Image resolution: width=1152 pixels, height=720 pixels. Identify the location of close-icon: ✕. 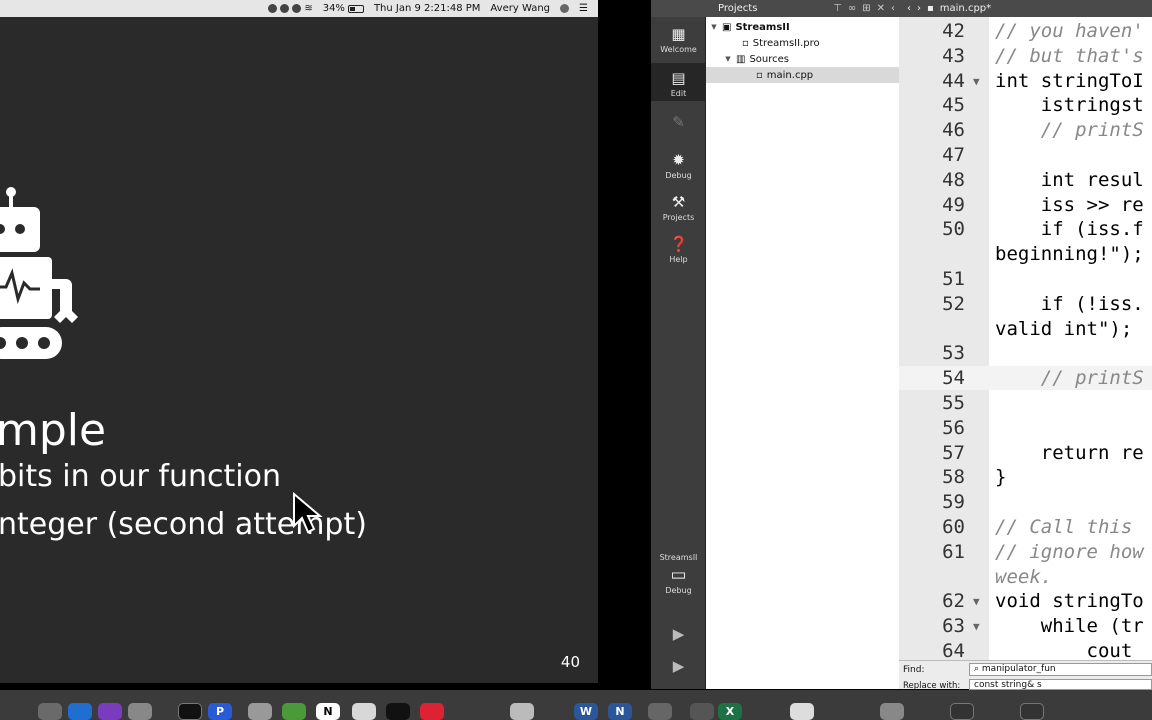
(881, 8).